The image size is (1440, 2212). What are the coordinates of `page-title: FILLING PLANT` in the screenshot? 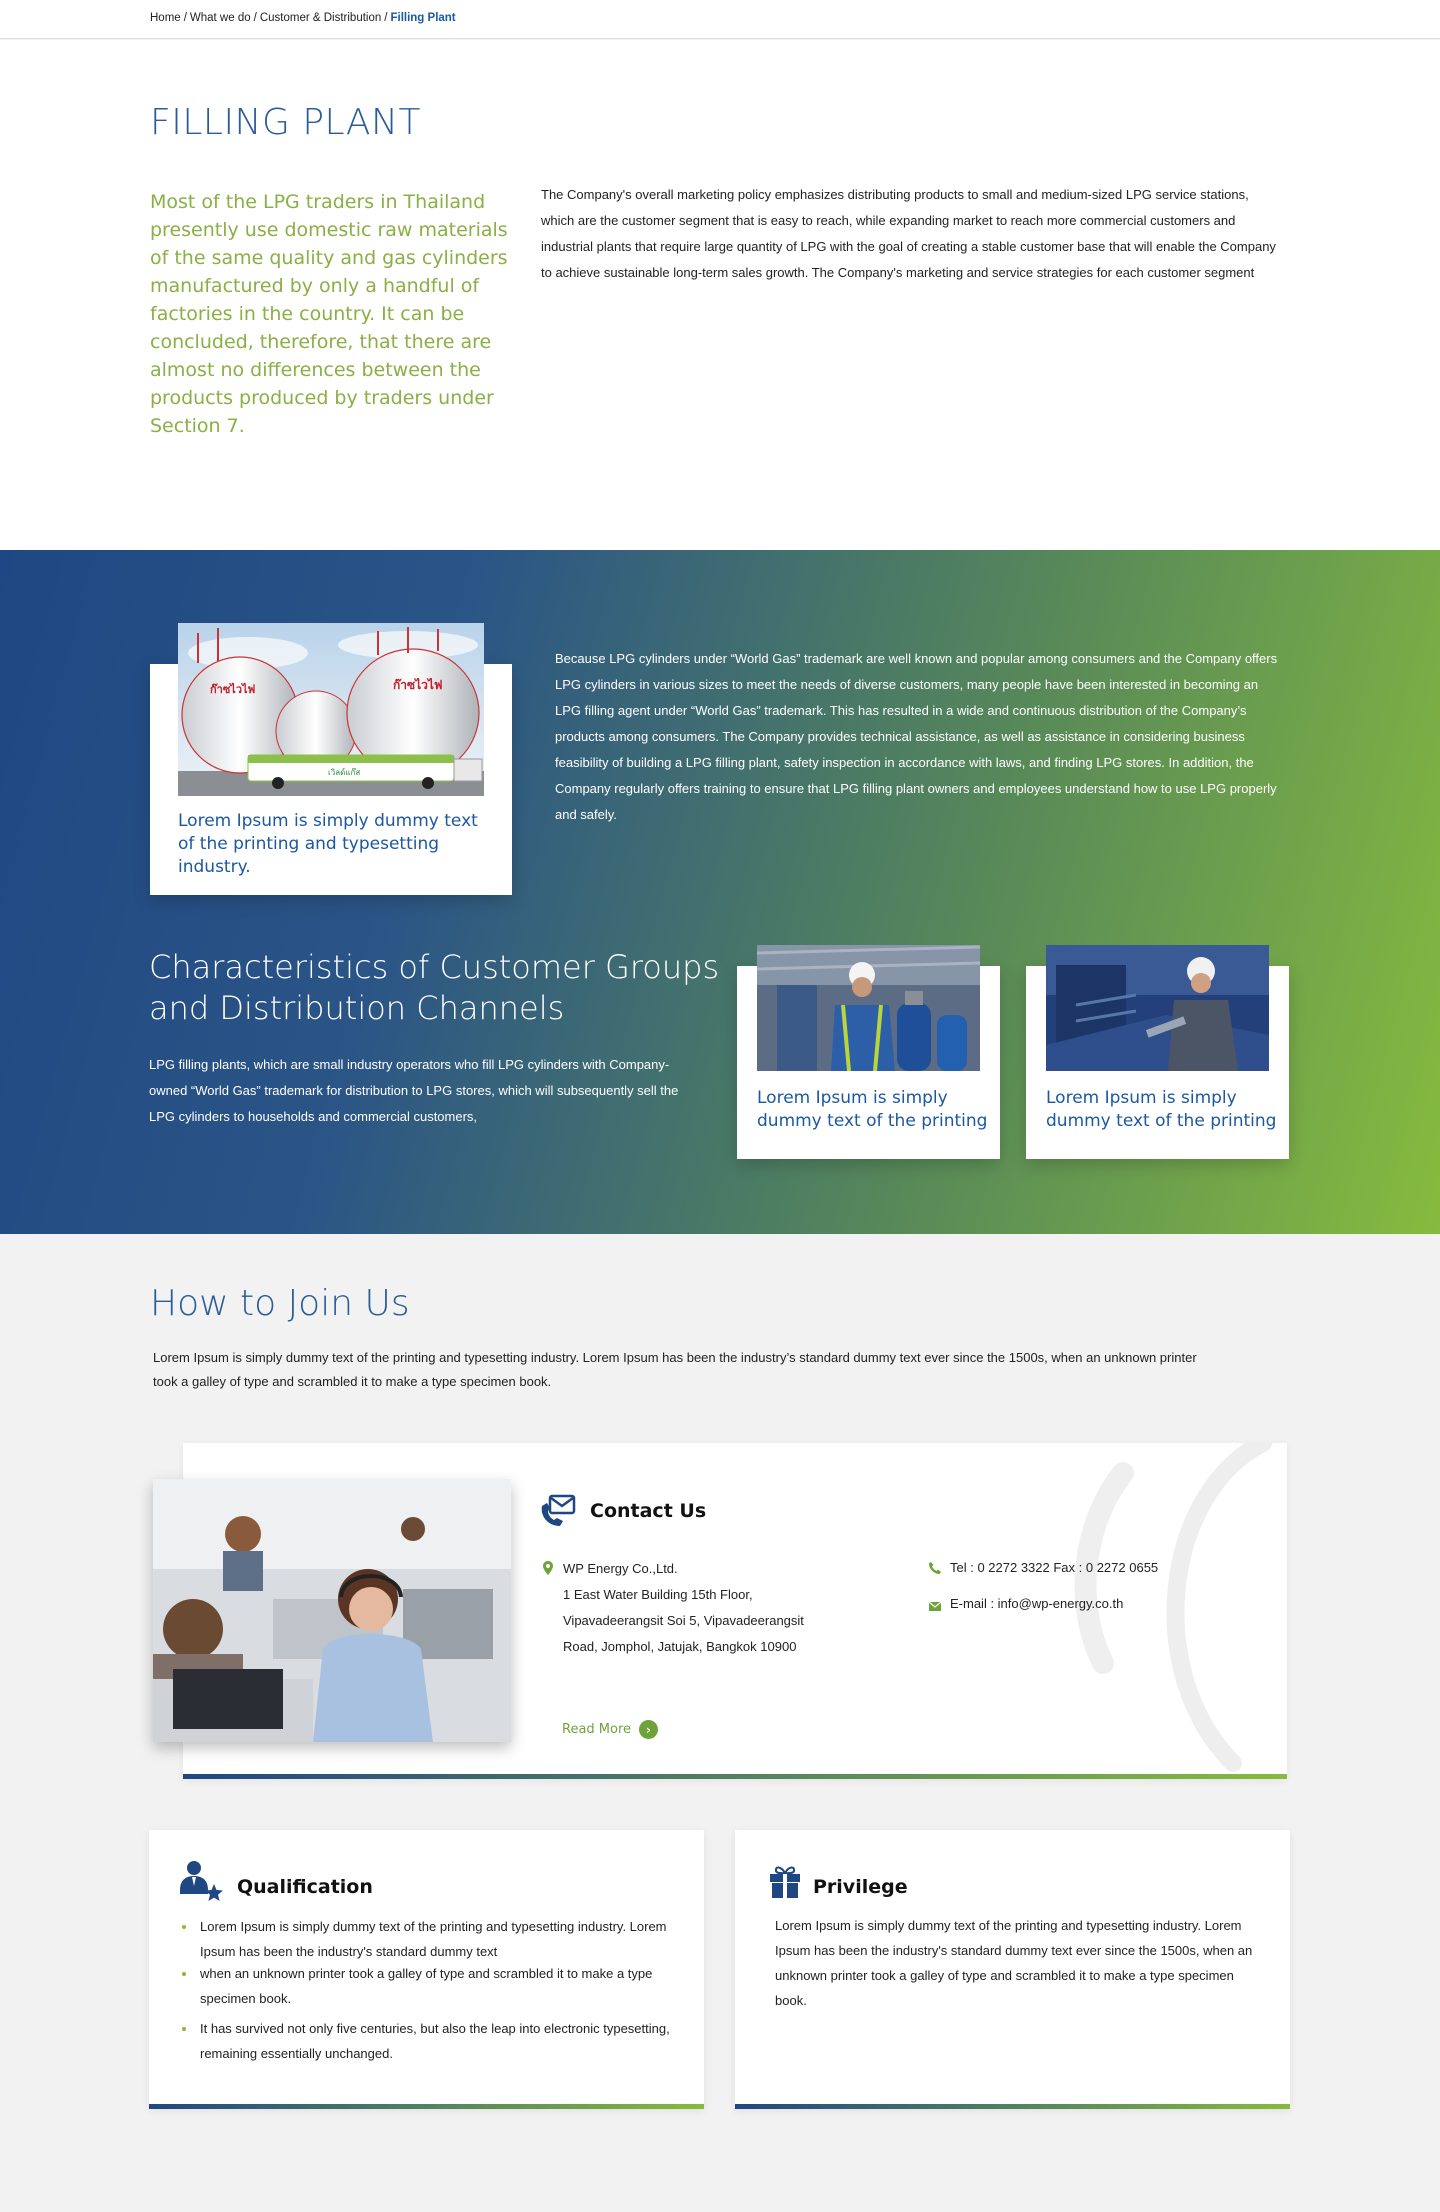 It's located at (285, 122).